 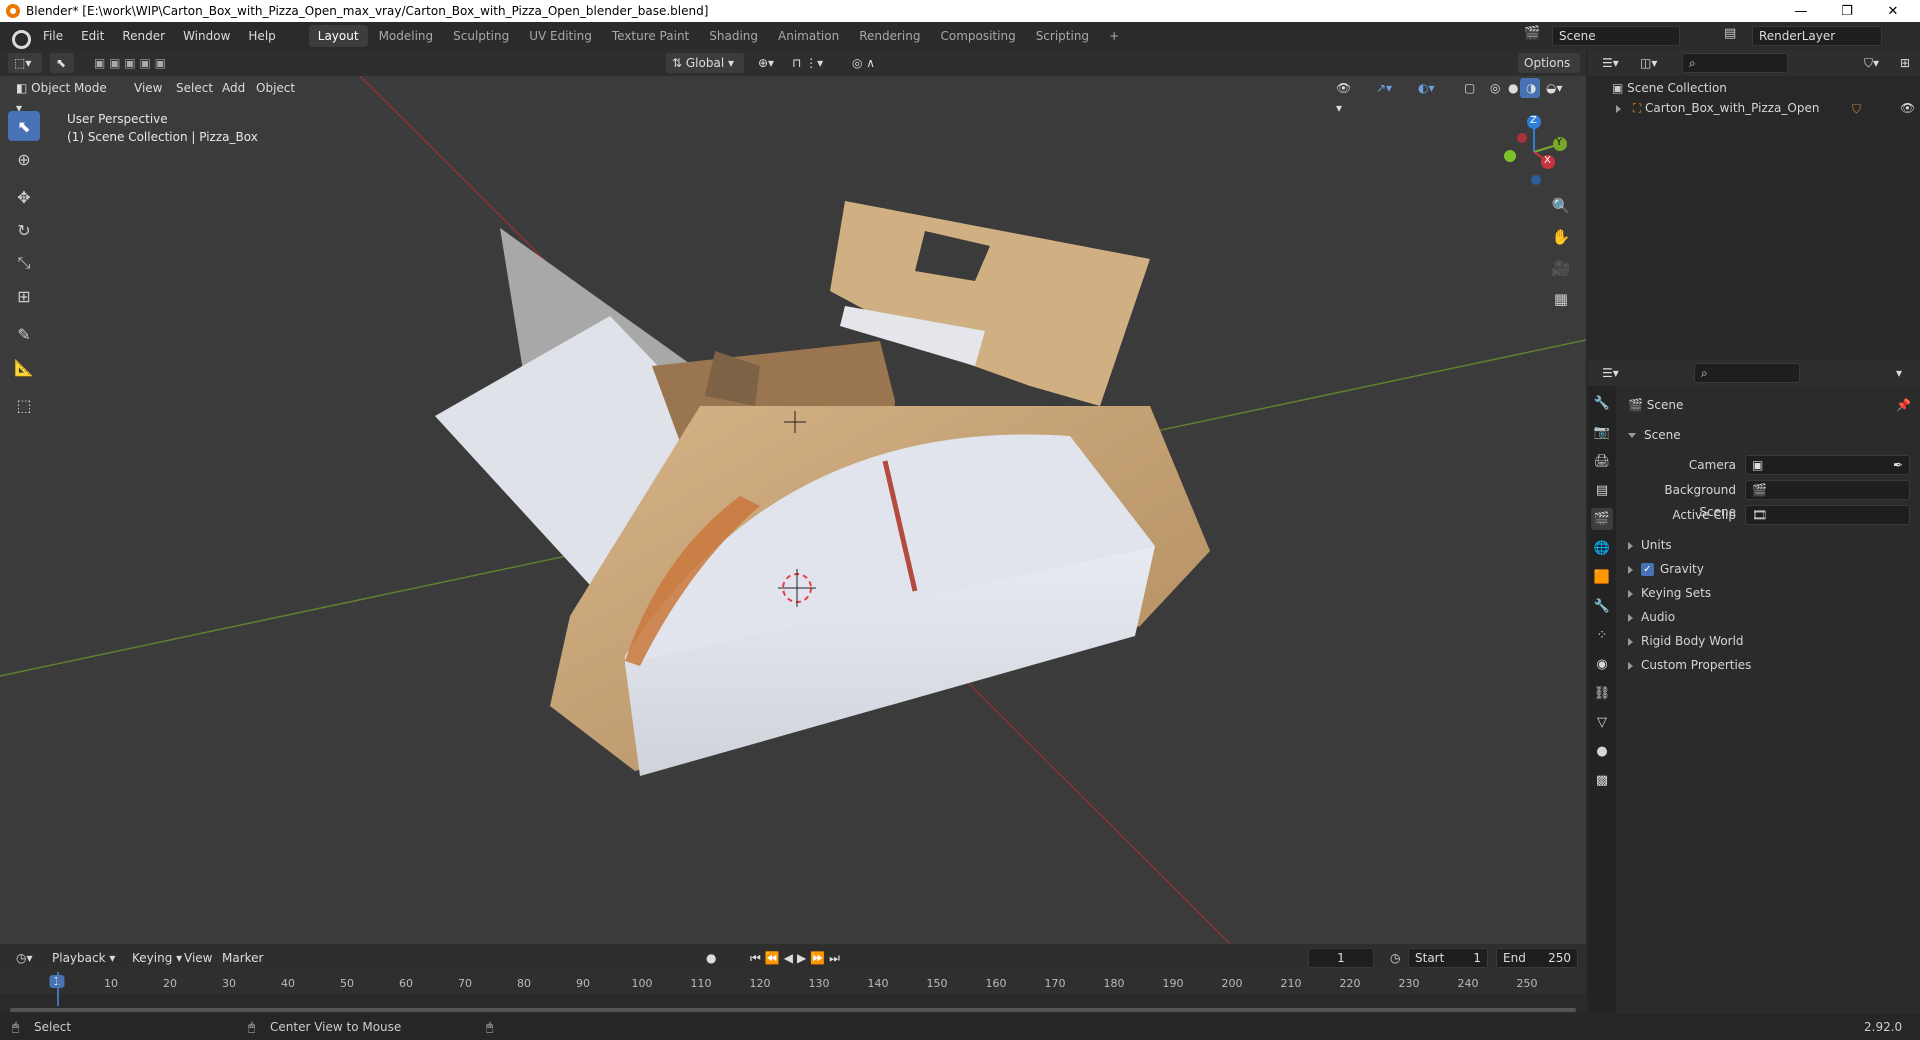 I want to click on start-frame-field: Start 1, so click(x=1448, y=958).